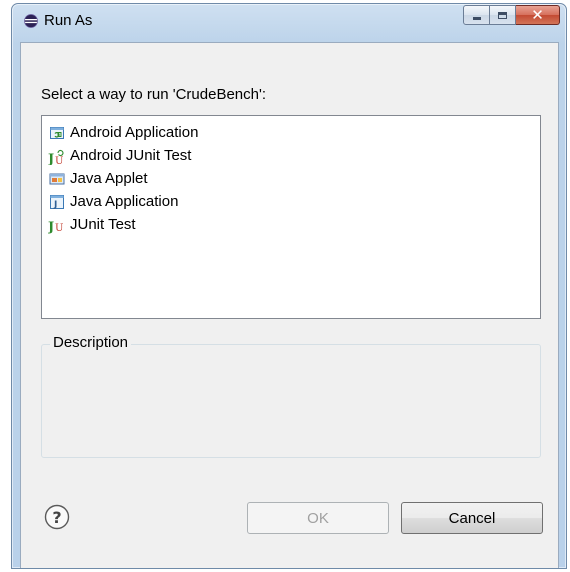 This screenshot has height=572, width=570. What do you see at coordinates (91, 342) in the screenshot?
I see `description-label: Description` at bounding box center [91, 342].